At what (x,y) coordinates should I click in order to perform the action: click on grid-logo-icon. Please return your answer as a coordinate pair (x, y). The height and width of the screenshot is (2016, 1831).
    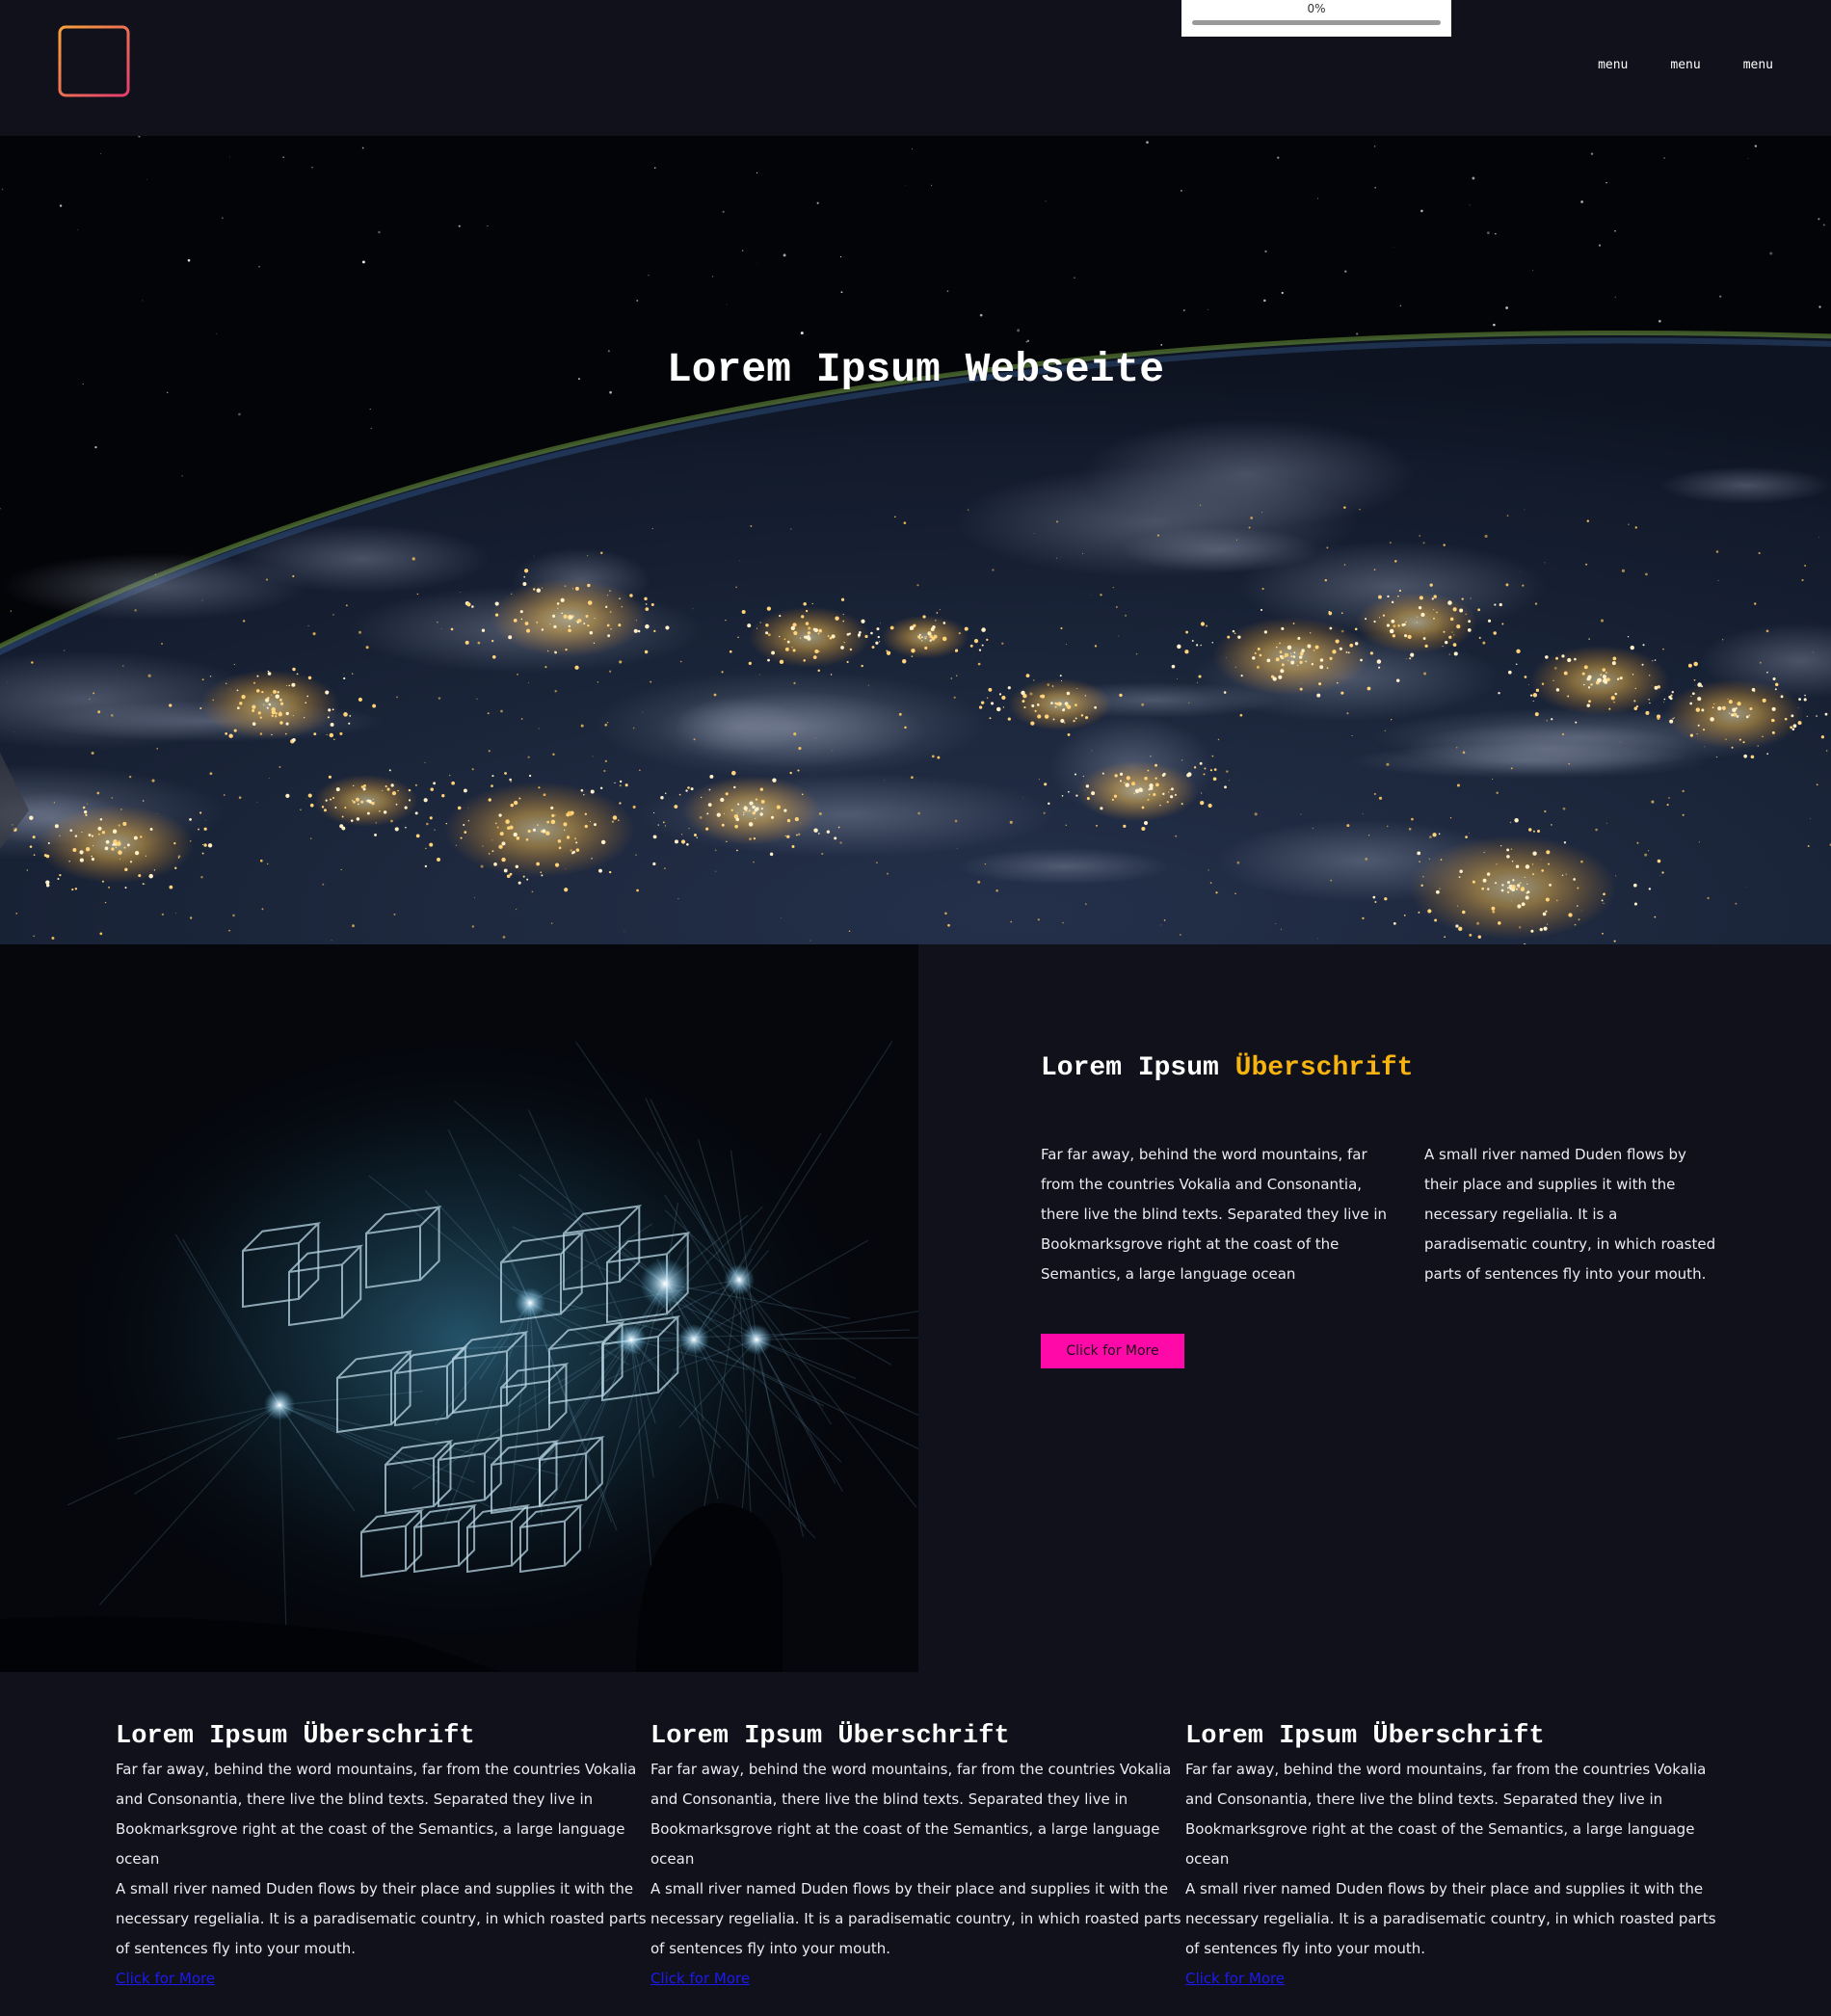
    Looking at the image, I should click on (94, 61).